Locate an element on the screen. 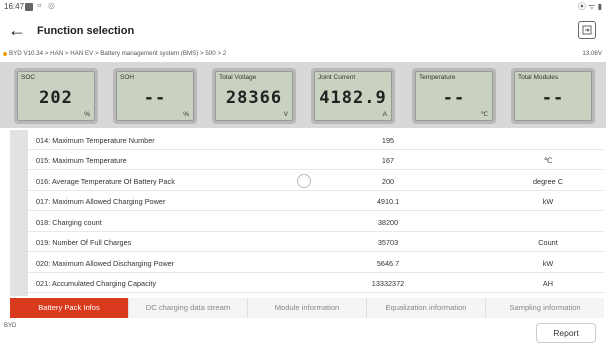  tab-dc-charging-data-stream: DC charging data stream is located at coordinates (188, 308).